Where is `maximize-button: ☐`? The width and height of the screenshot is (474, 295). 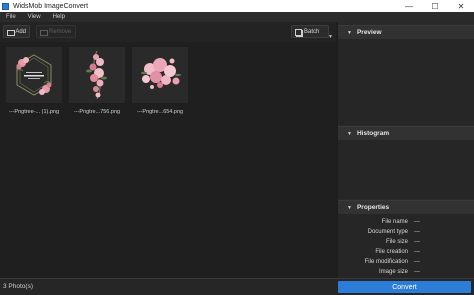
maximize-button: ☐ is located at coordinates (435, 6).